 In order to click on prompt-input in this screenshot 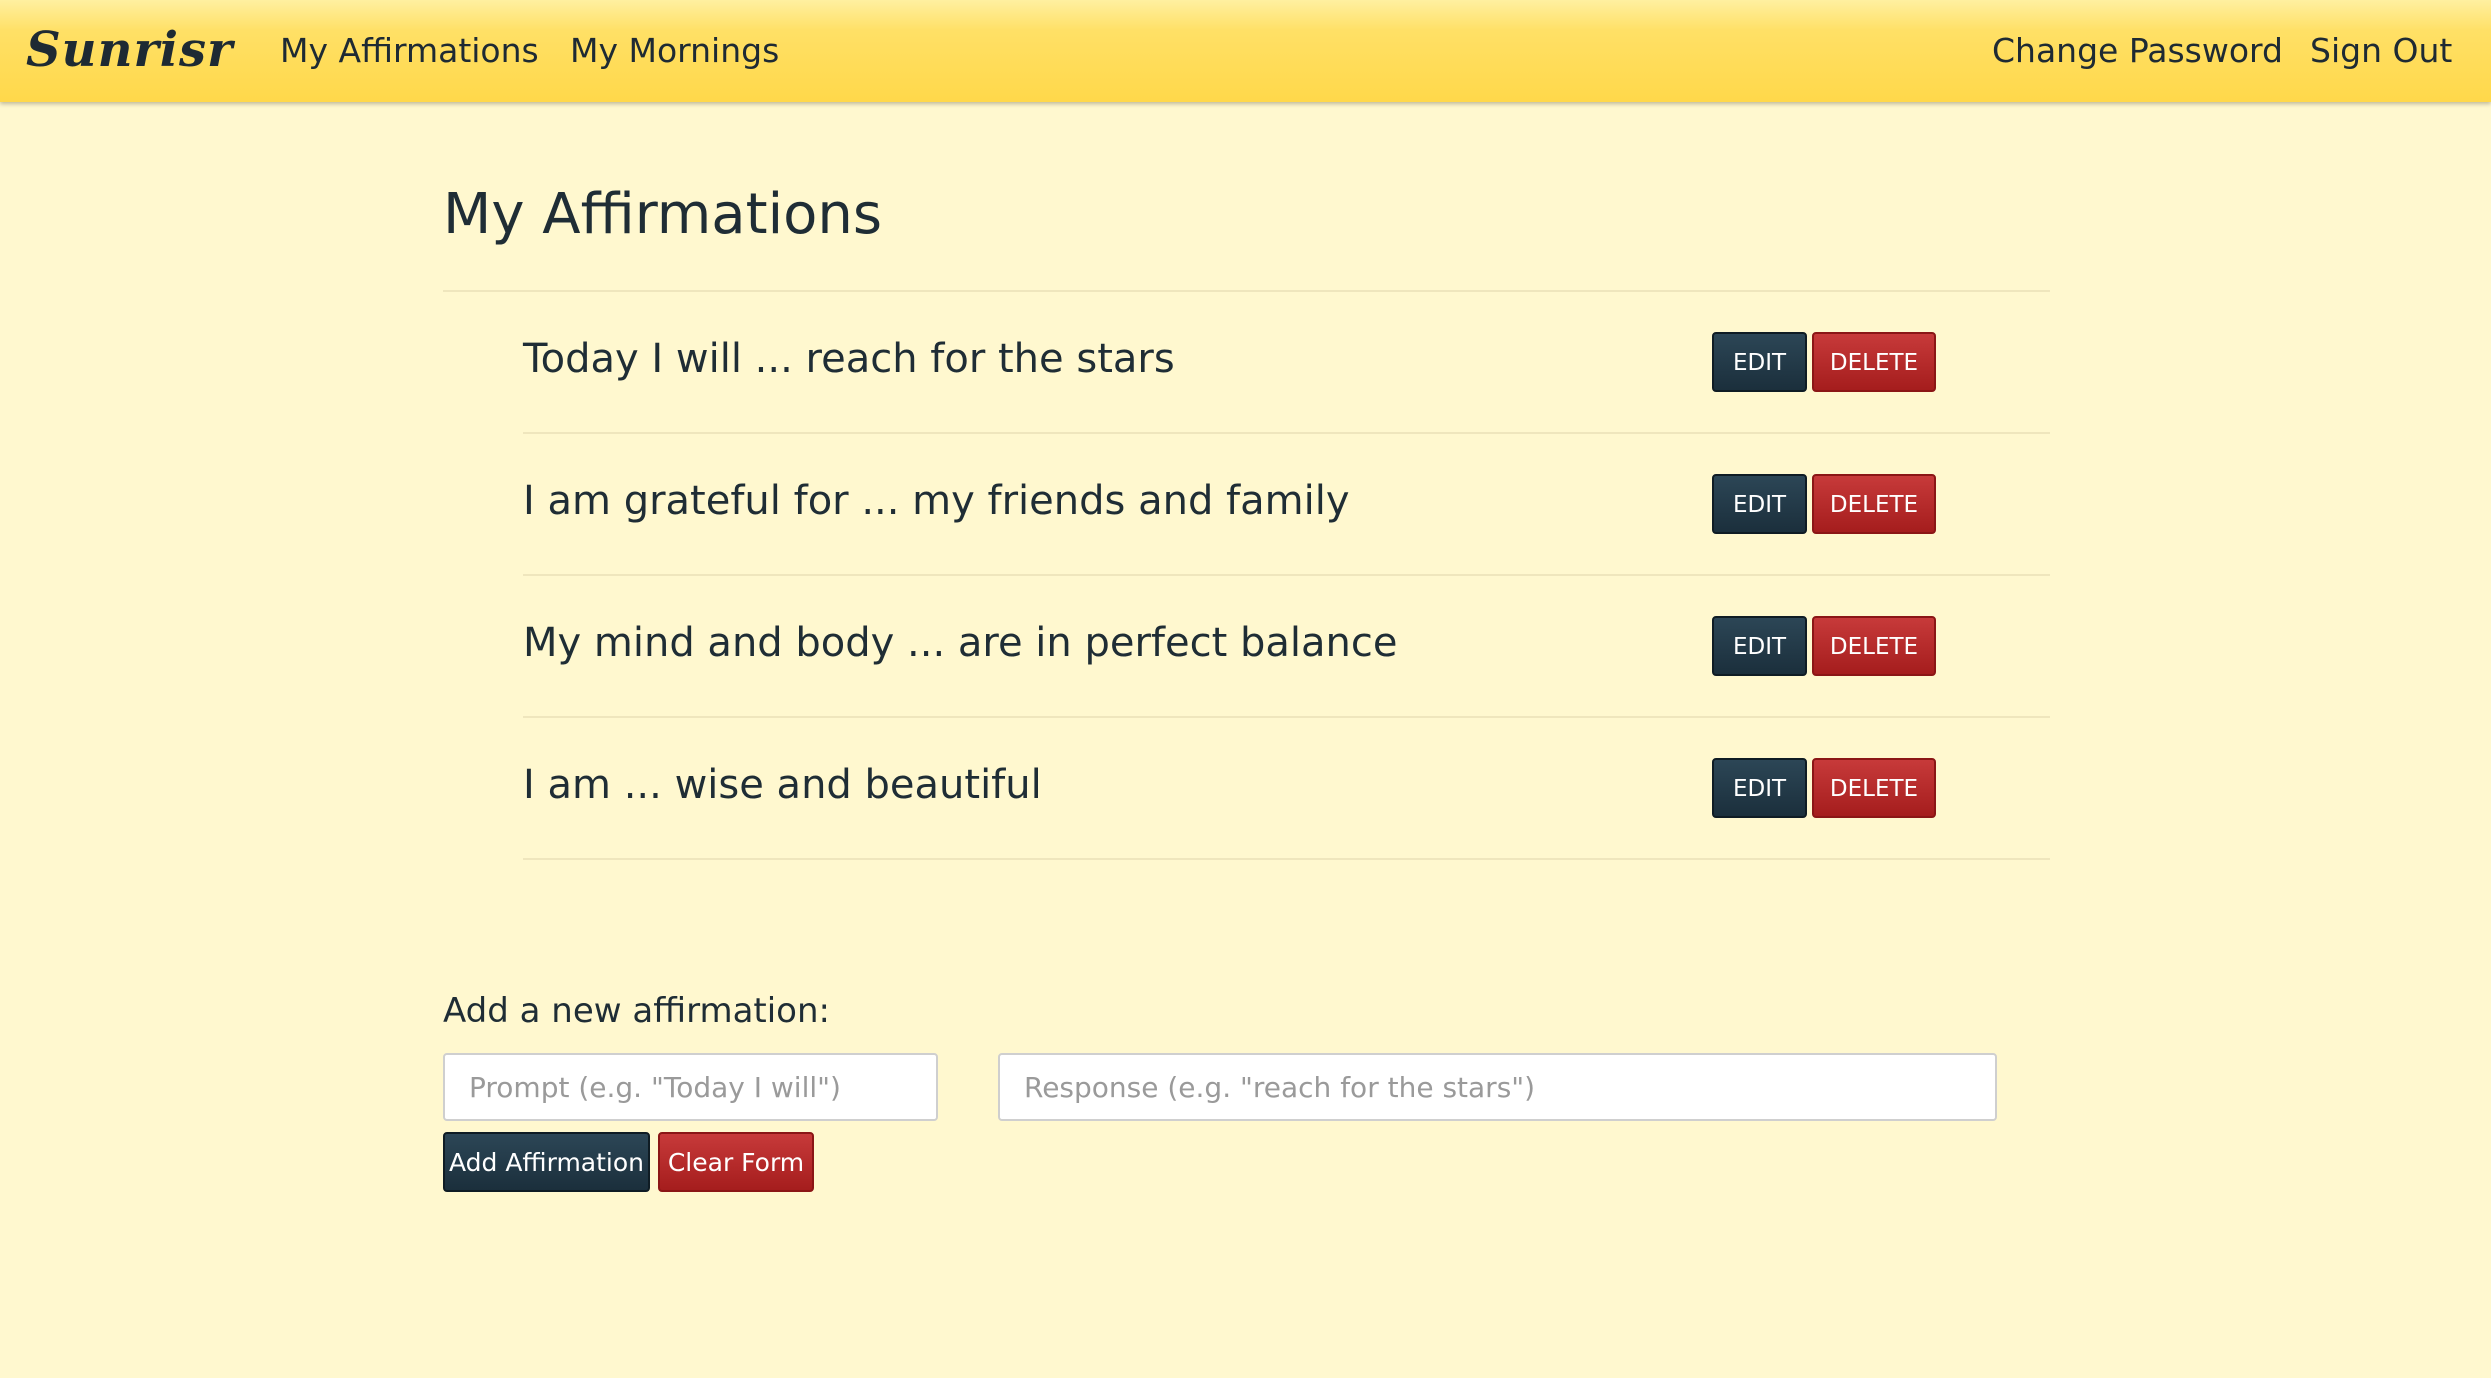, I will do `click(690, 1087)`.